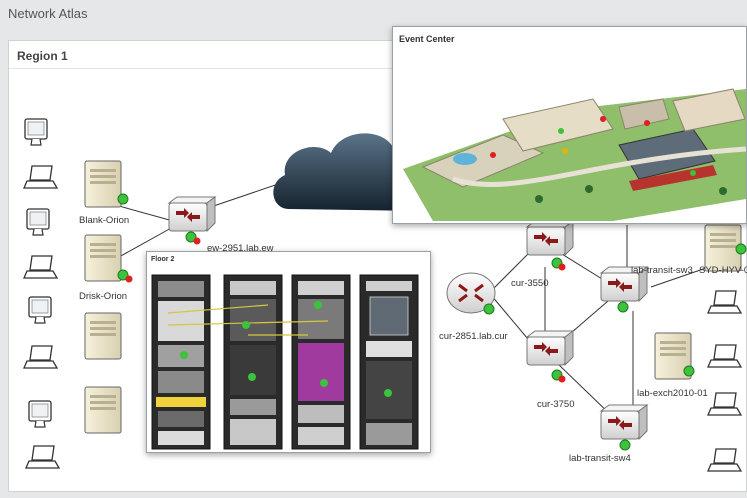  I want to click on node-label: Blank-Orion, so click(104, 220).